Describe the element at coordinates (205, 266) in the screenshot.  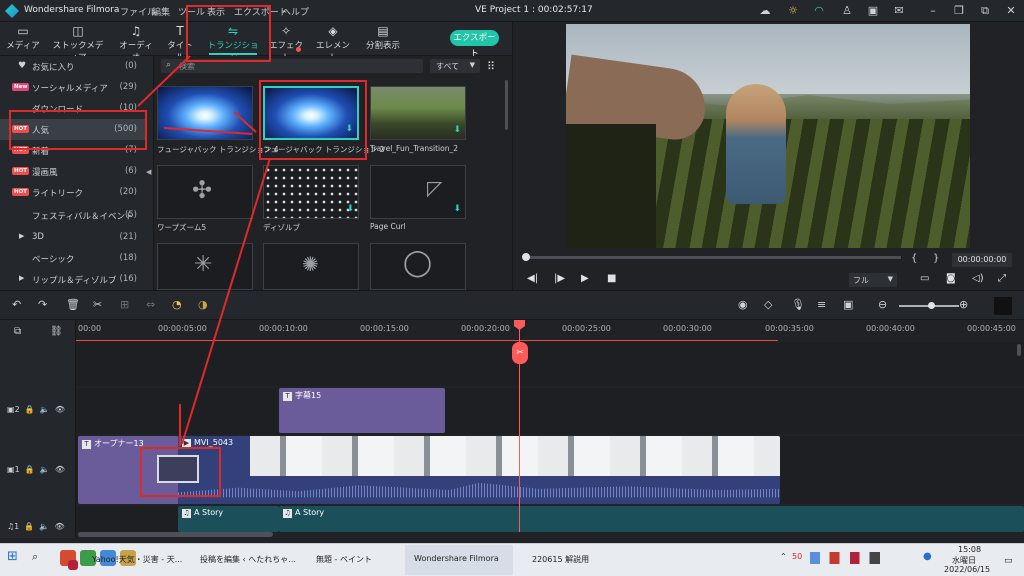
I see `transition-thumb-7: ✳` at that location.